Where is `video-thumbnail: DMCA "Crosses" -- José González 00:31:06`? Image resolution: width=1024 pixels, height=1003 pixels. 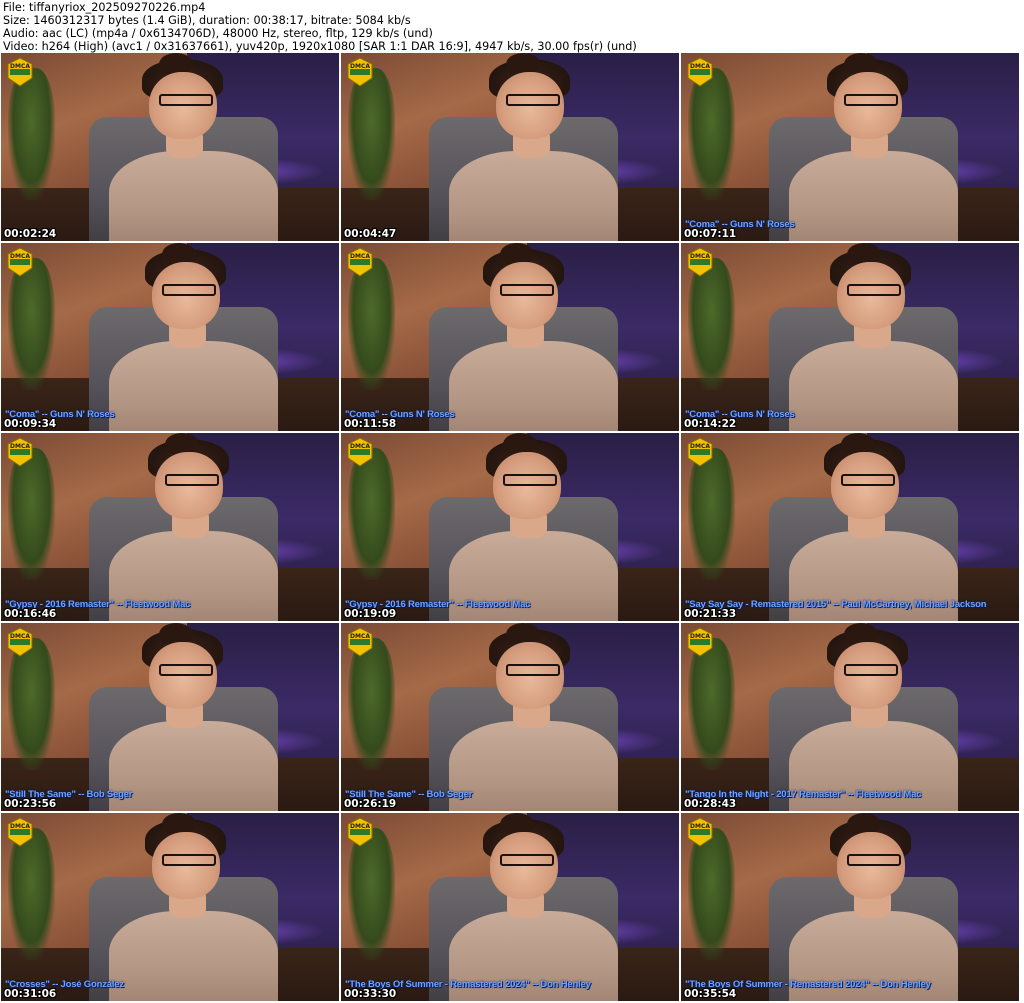 video-thumbnail: DMCA "Crosses" -- José González 00:31:06 is located at coordinates (170, 907).